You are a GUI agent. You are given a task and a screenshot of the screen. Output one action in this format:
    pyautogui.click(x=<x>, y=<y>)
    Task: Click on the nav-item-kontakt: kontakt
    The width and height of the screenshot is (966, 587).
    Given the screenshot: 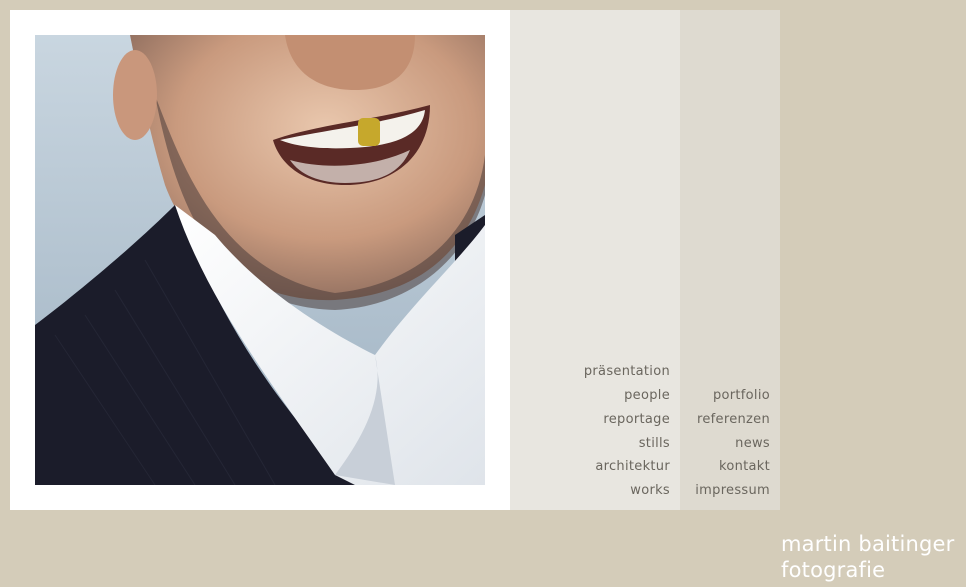 What is the action you would take?
    pyautogui.click(x=732, y=467)
    